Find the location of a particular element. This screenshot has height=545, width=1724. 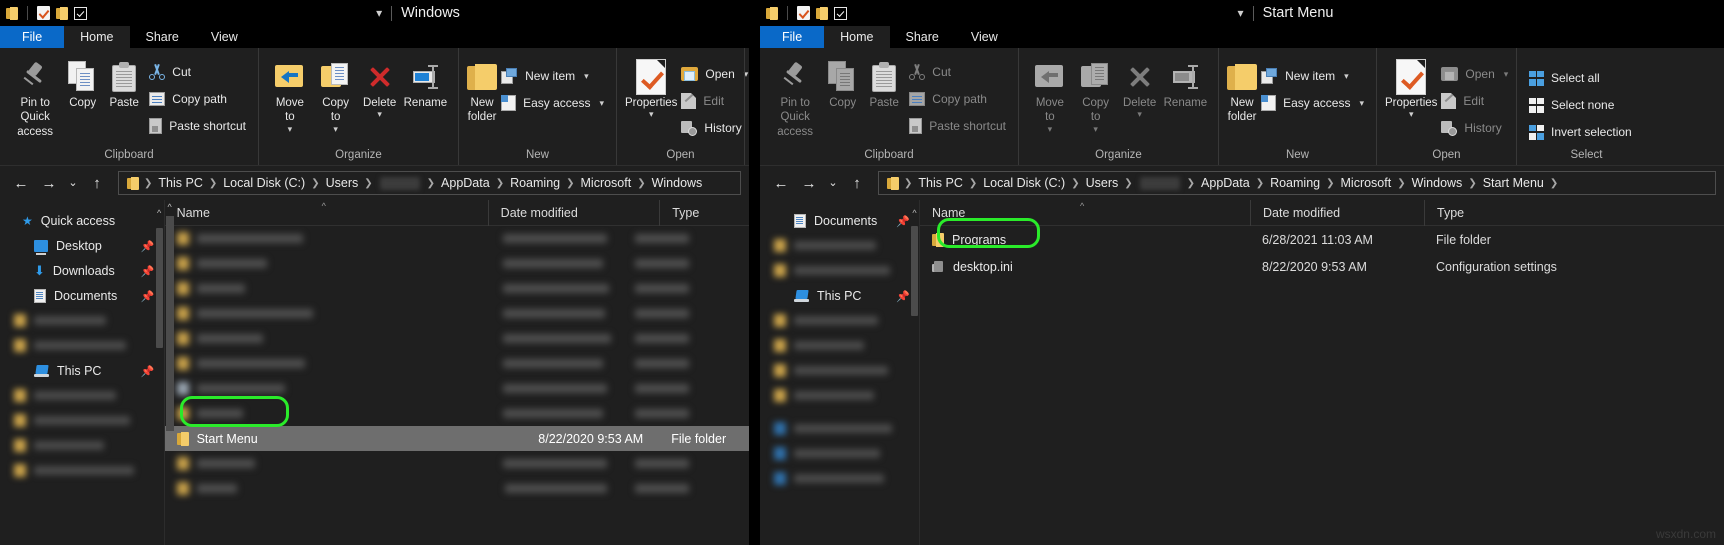

scrollbar-thumb is located at coordinates (914, 271).